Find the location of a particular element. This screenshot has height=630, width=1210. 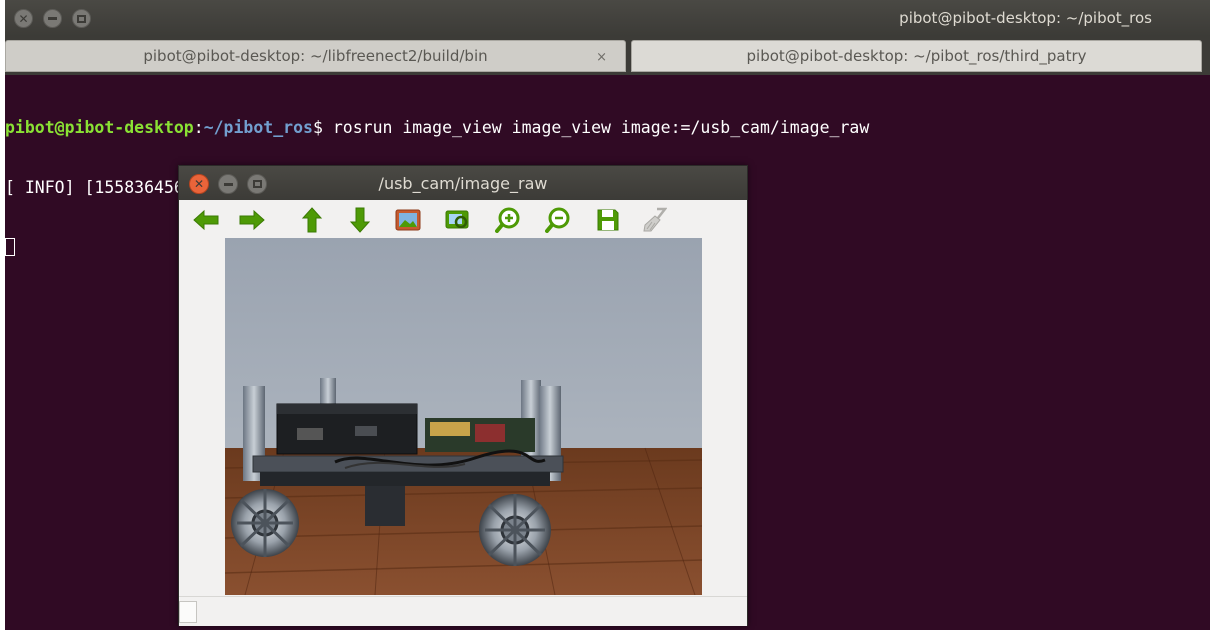

arrow-left-icon is located at coordinates (206, 220).